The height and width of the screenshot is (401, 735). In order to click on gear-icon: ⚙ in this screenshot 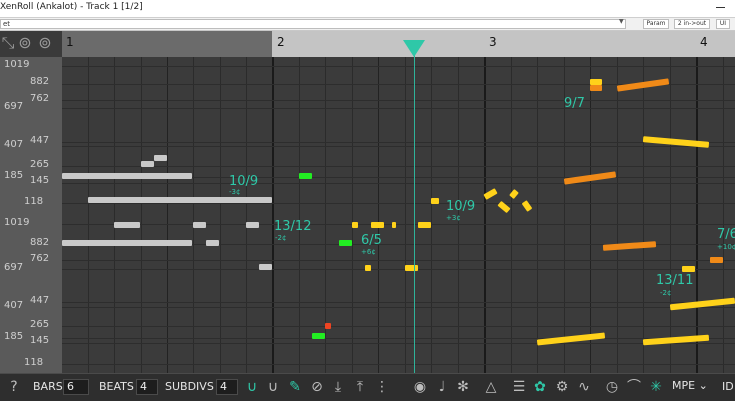, I will do `click(562, 387)`.